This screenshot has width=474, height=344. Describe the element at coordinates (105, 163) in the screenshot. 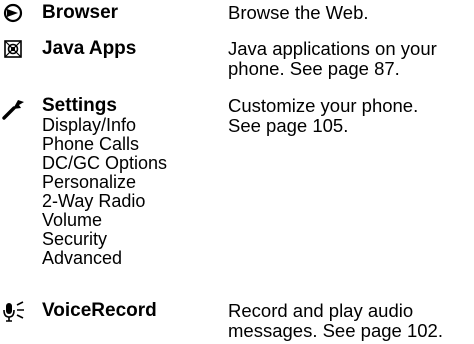

I see `settings-subitem: DC/GC Options` at that location.